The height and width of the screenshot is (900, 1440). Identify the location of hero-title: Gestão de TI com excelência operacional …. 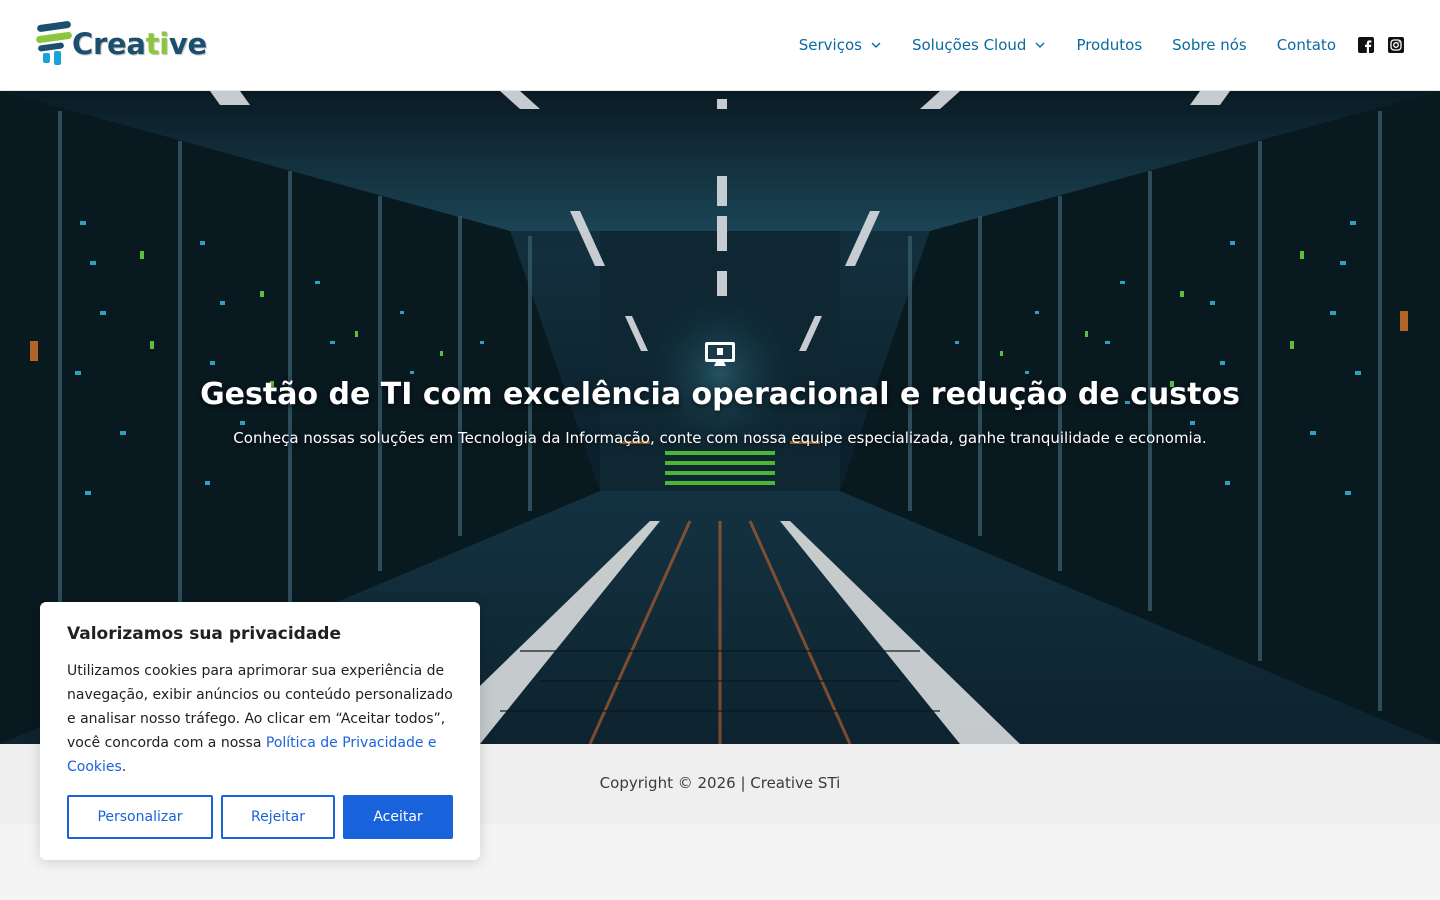
(720, 394).